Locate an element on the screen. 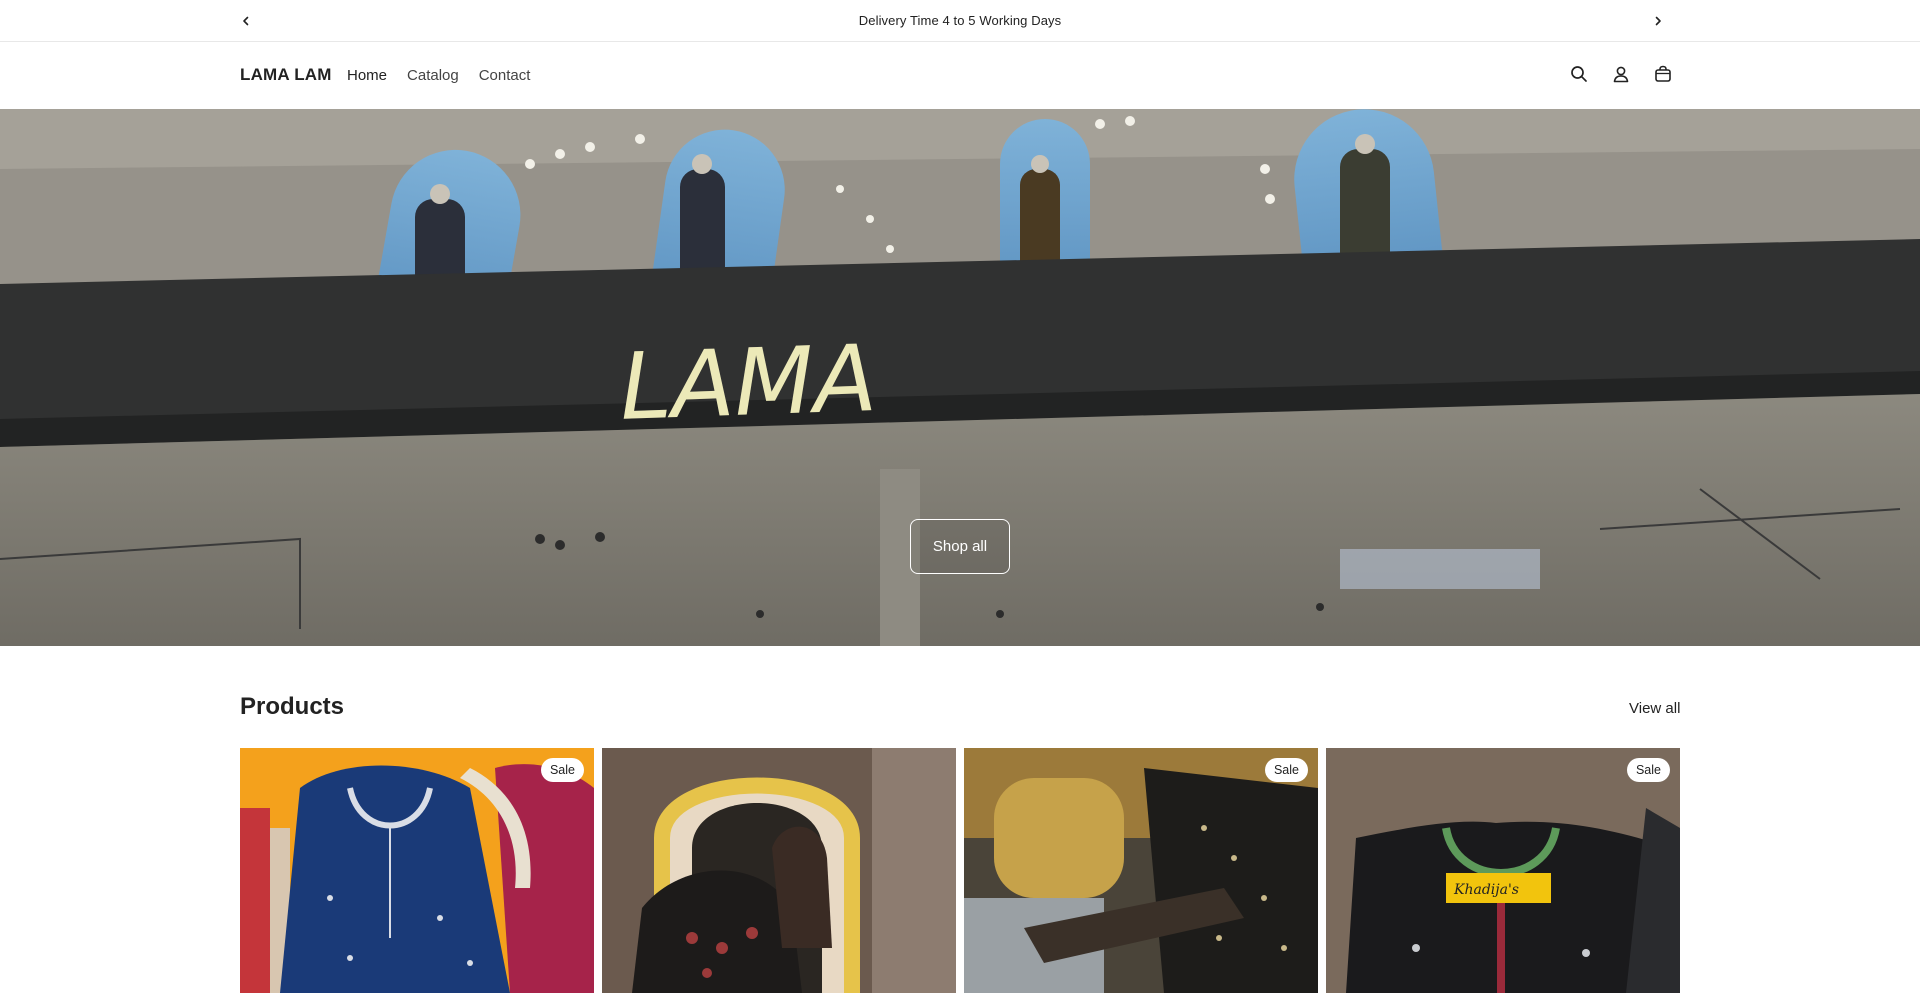  khadijas-label-text: Khadija's is located at coordinates (1486, 890).